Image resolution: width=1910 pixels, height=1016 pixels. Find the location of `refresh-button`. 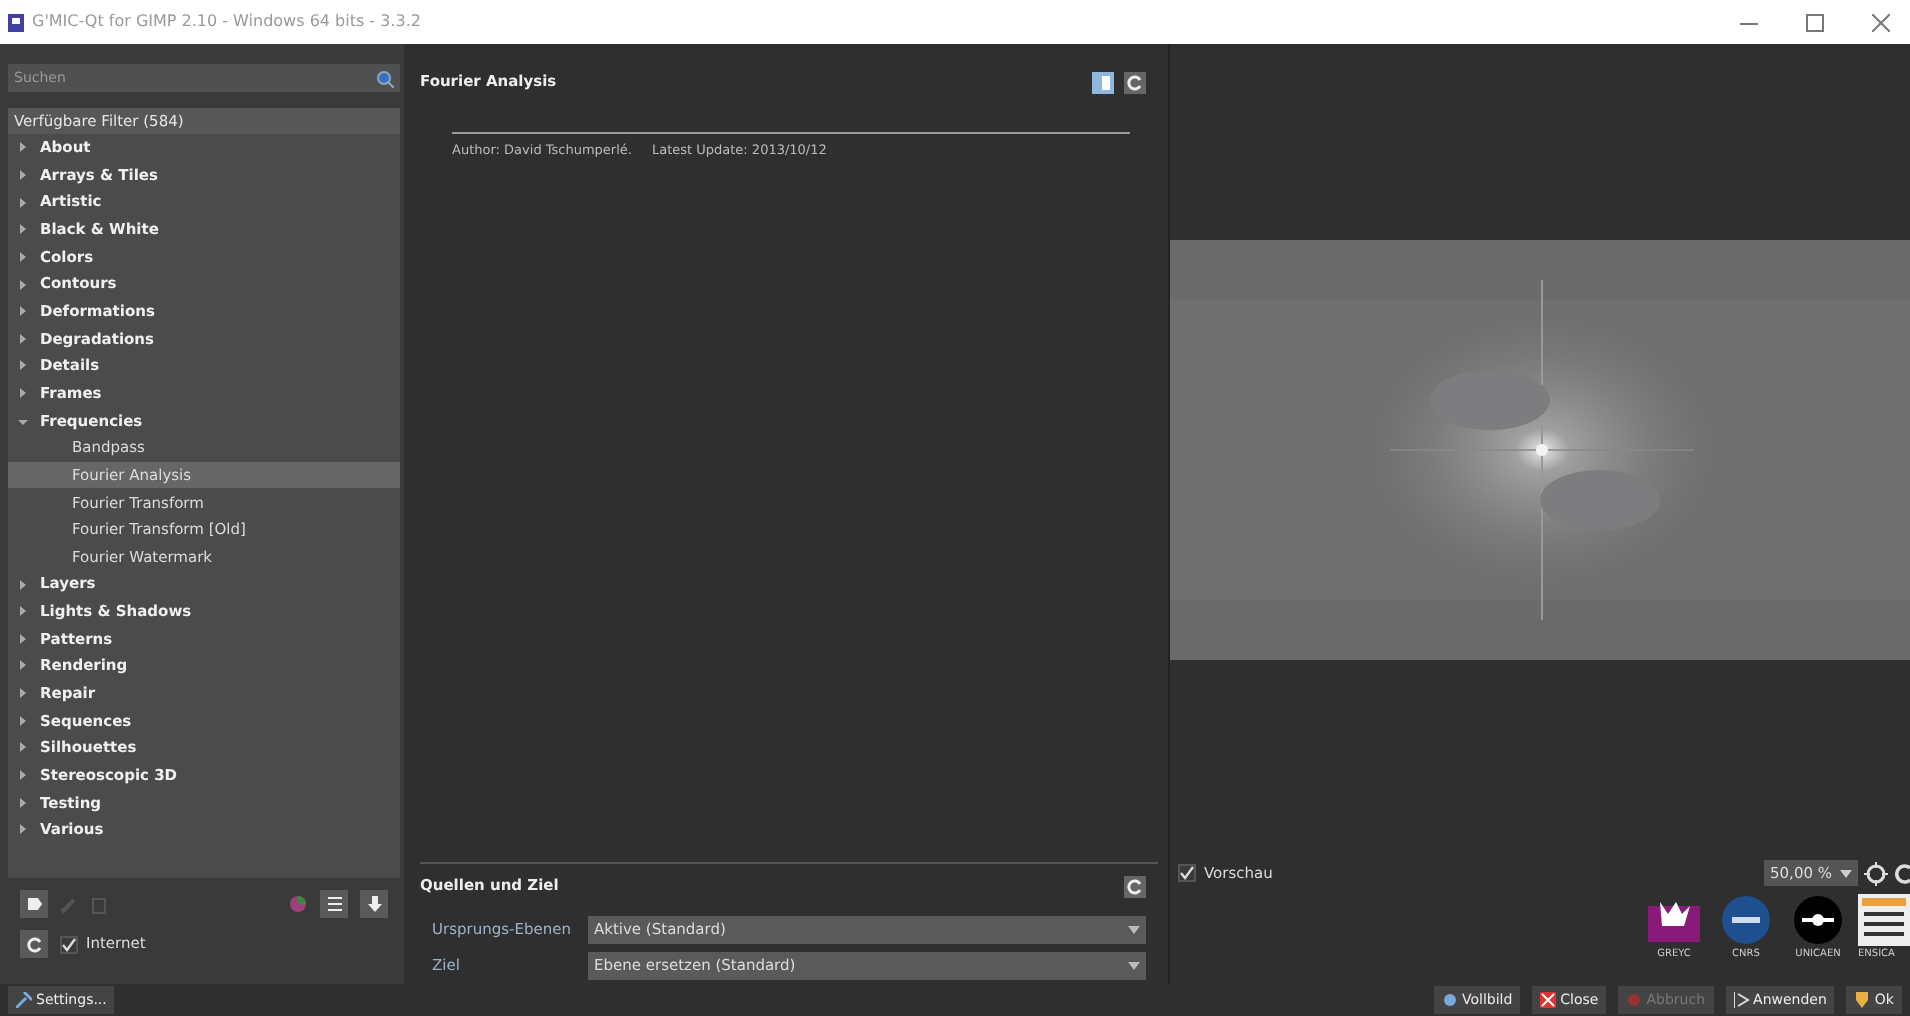

refresh-button is located at coordinates (34, 944).